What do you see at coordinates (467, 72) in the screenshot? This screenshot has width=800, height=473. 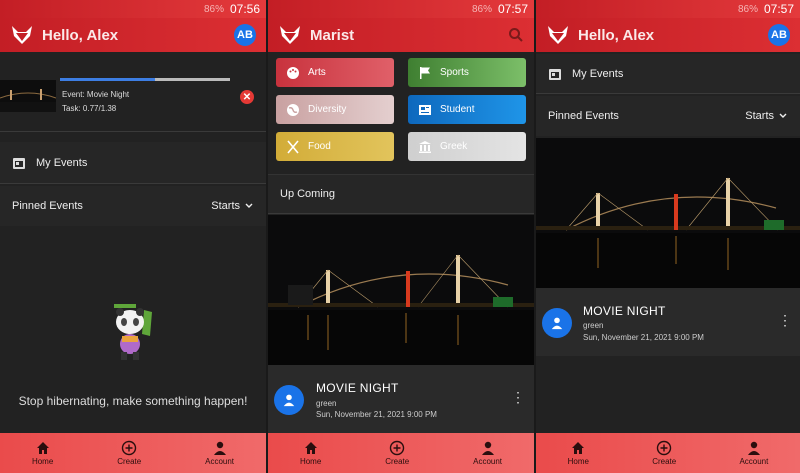 I see `category-sports-button: Sports` at bounding box center [467, 72].